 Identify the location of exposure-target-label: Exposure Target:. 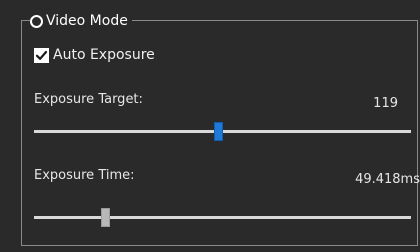
(88, 99).